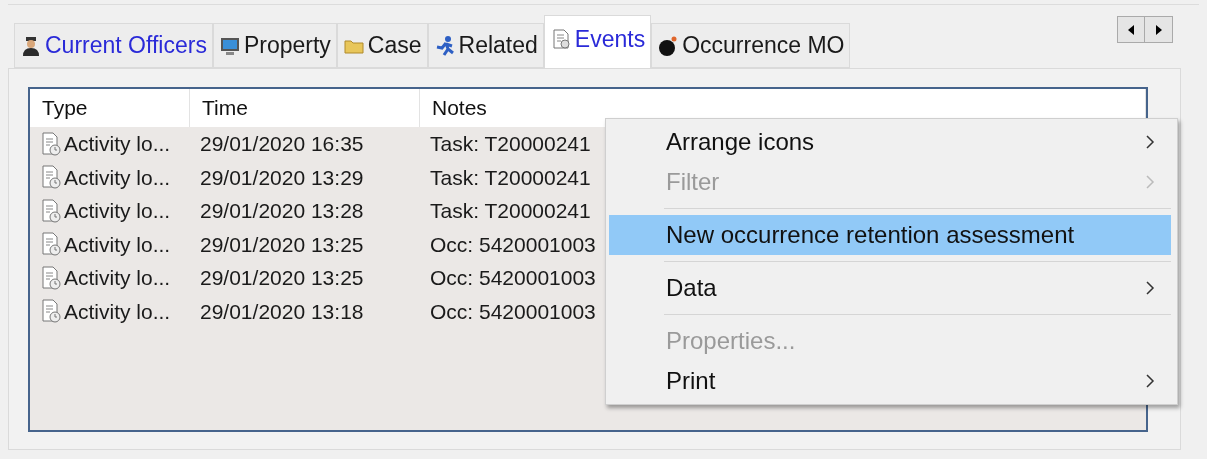  Describe the element at coordinates (282, 311) in the screenshot. I see `table-cell: 29/01/2020 13:18` at that location.